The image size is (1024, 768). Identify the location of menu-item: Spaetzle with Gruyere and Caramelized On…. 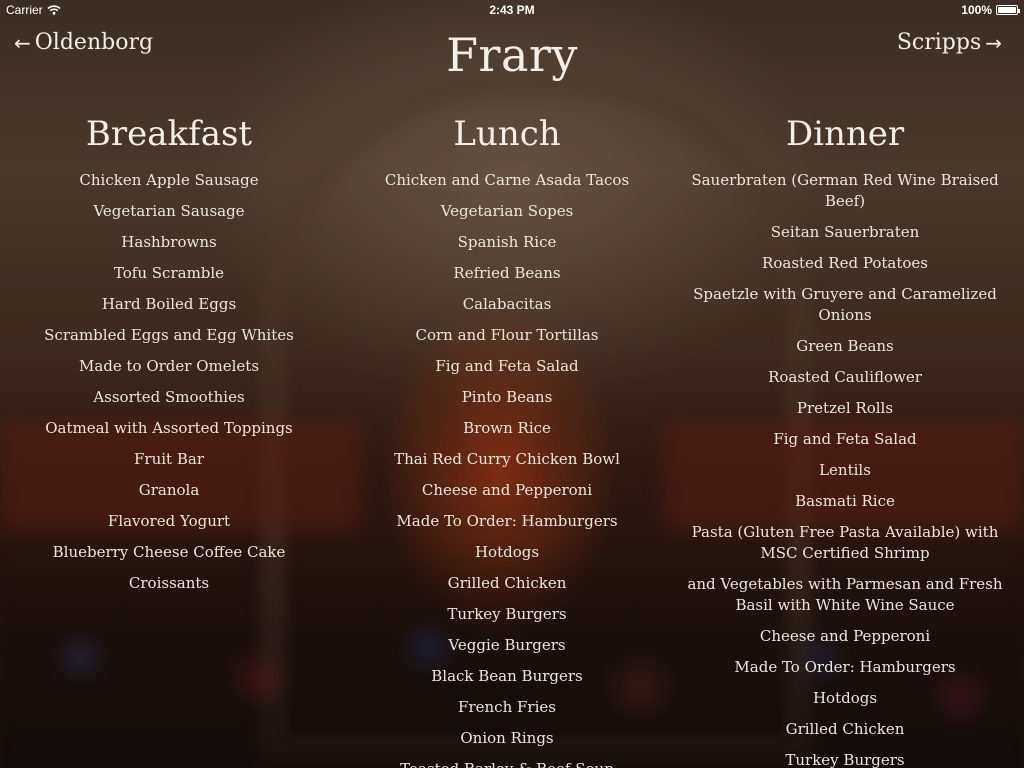
(845, 304).